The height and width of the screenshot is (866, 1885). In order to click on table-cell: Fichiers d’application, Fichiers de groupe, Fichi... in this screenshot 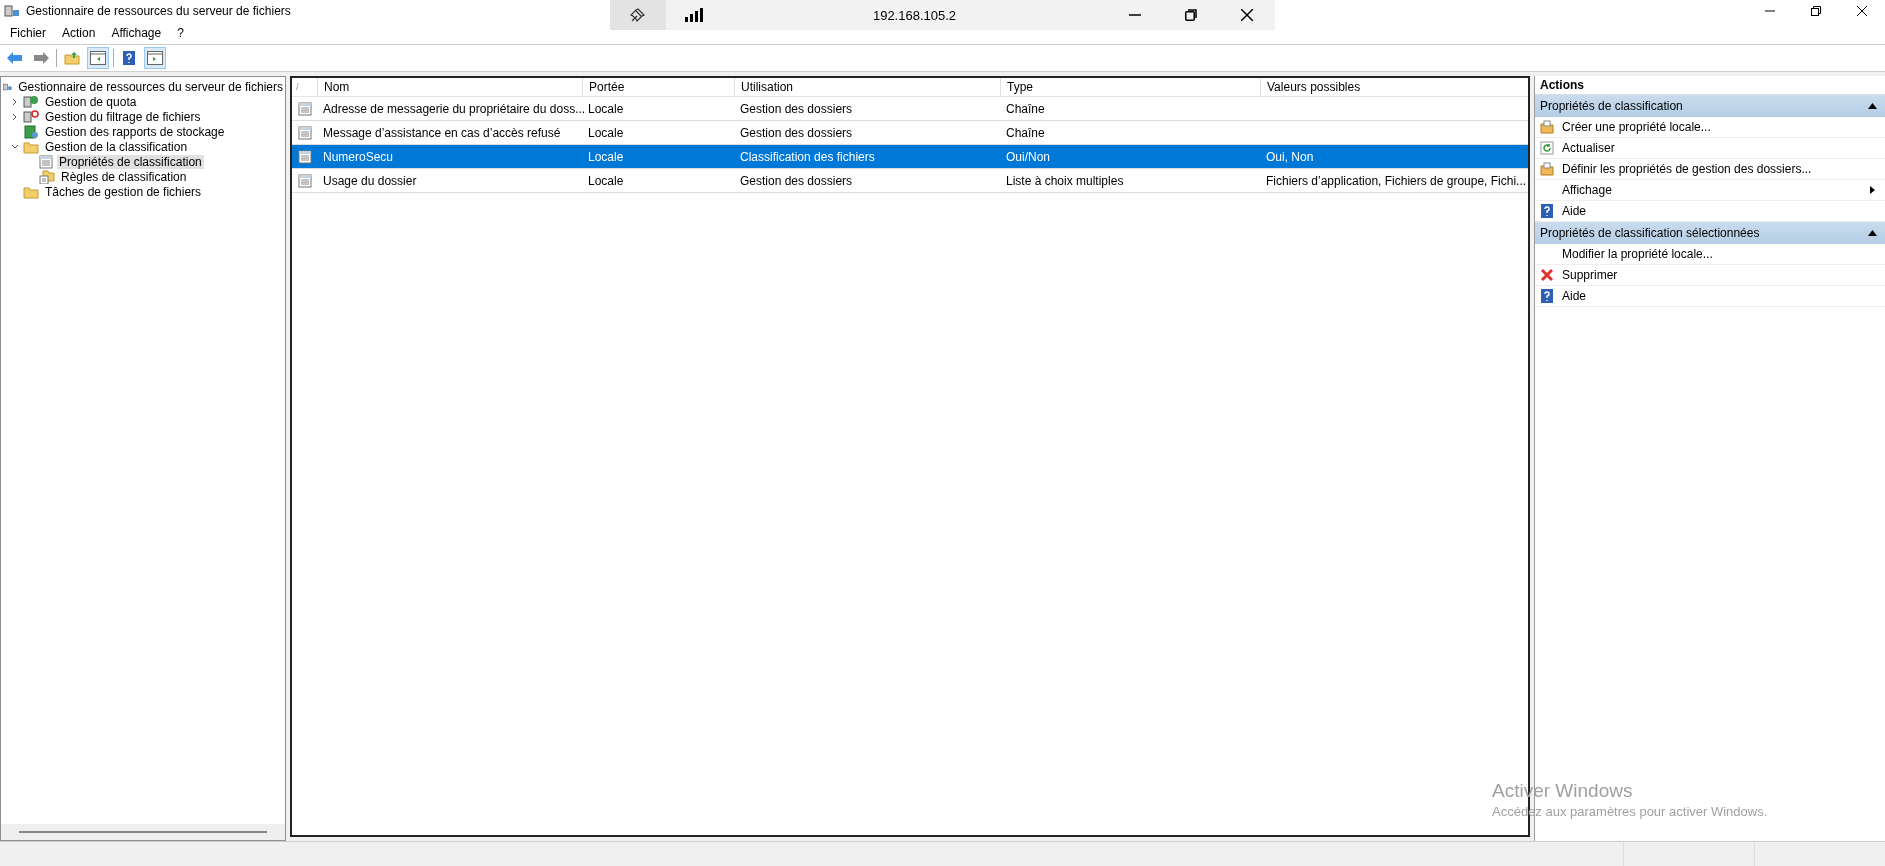, I will do `click(1396, 180)`.